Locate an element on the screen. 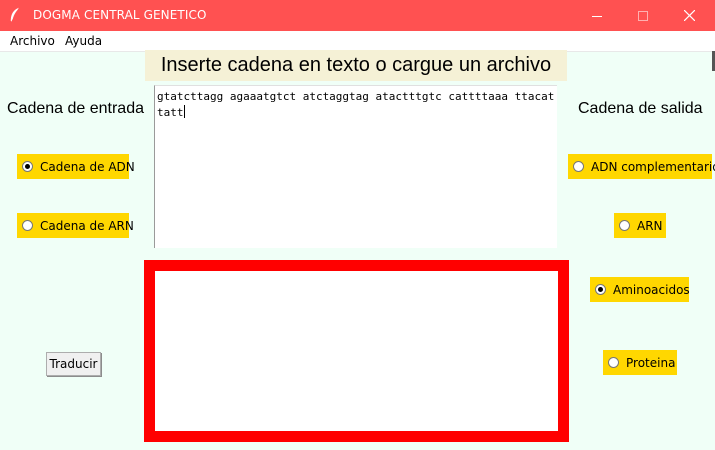  minimize-button is located at coordinates (597, 15).